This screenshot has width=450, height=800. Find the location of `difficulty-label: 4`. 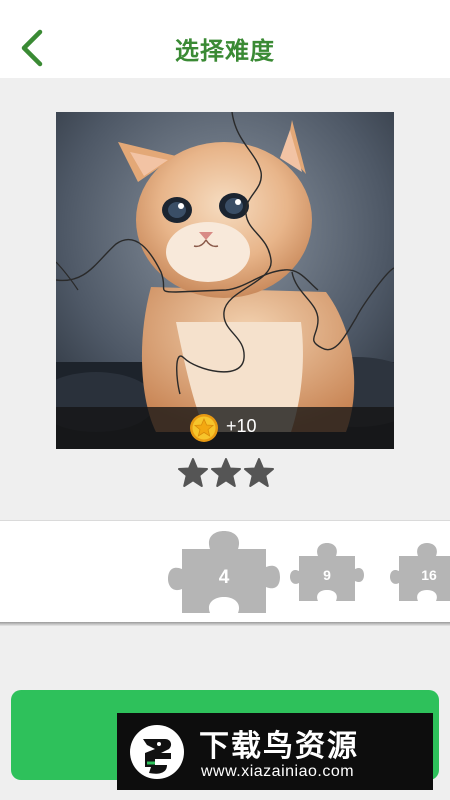

difficulty-label: 4 is located at coordinates (224, 577).